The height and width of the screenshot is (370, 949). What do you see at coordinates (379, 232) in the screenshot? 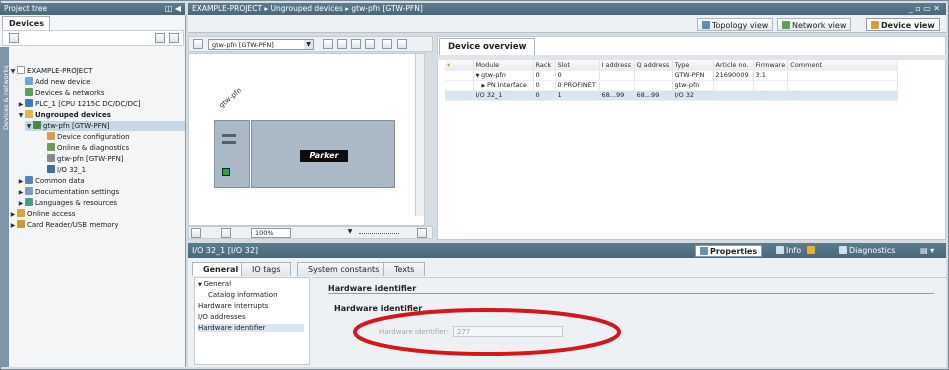
I see `zoom-slider` at bounding box center [379, 232].